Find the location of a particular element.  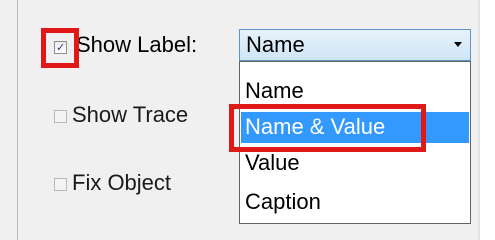

fix-object-checkbox is located at coordinates (60, 184).